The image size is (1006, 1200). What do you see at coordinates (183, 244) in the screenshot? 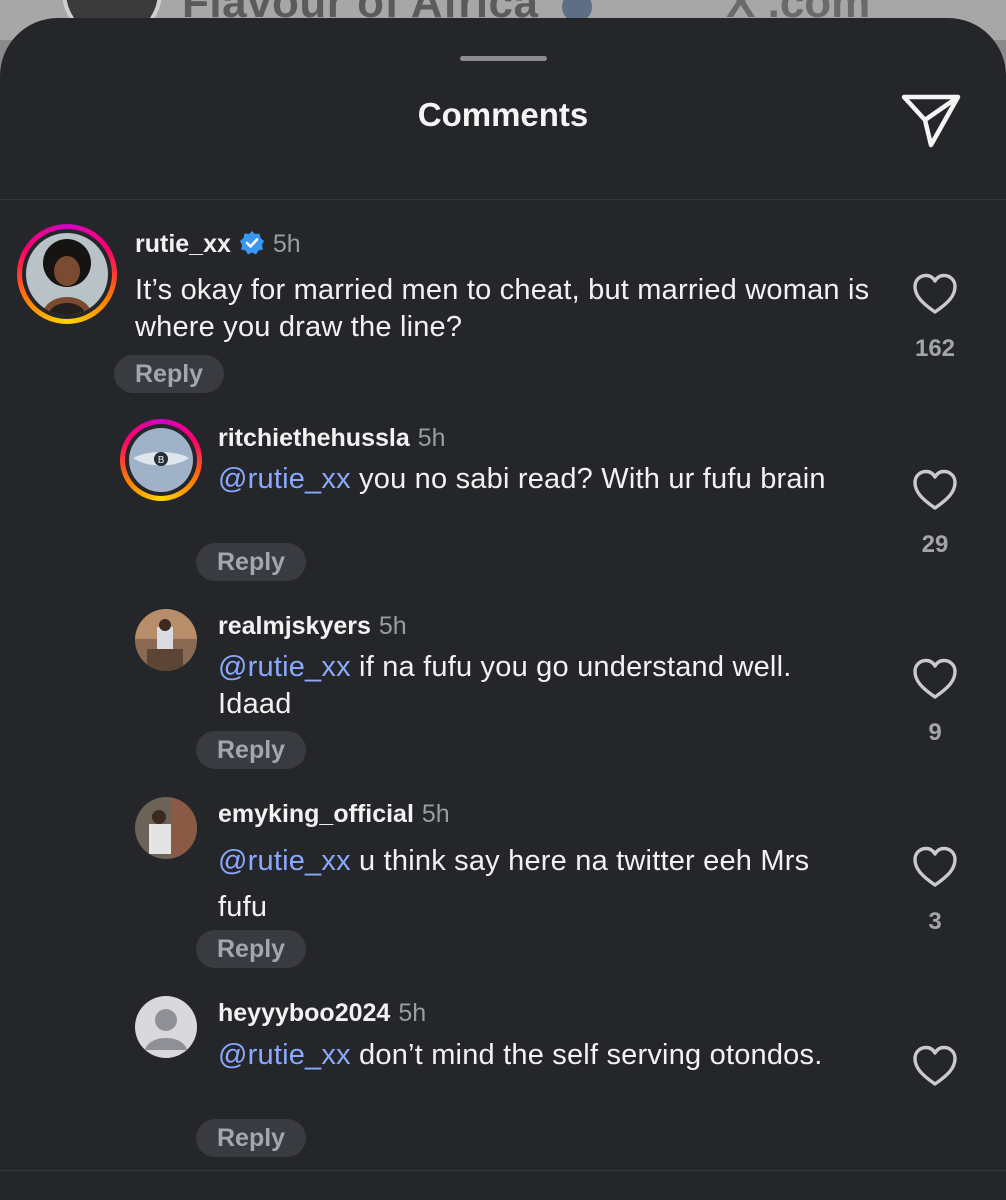
I see `comment-username: rutie_xx` at bounding box center [183, 244].